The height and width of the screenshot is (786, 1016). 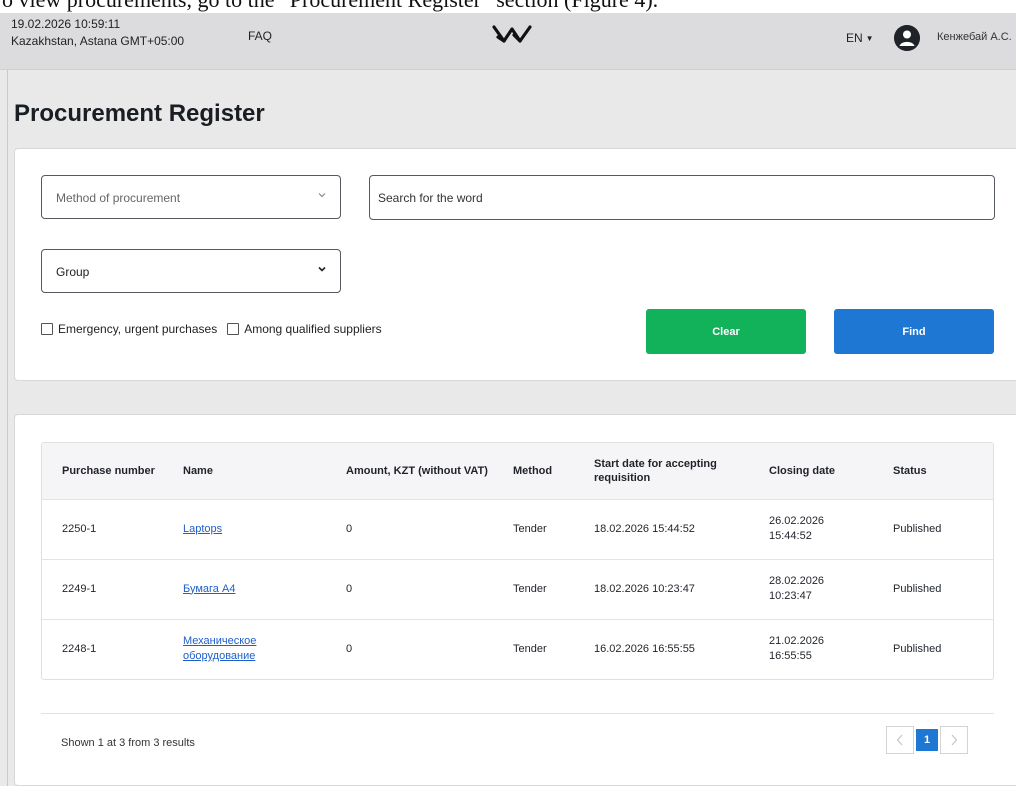 I want to click on chevron-left-icon, so click(x=899, y=740).